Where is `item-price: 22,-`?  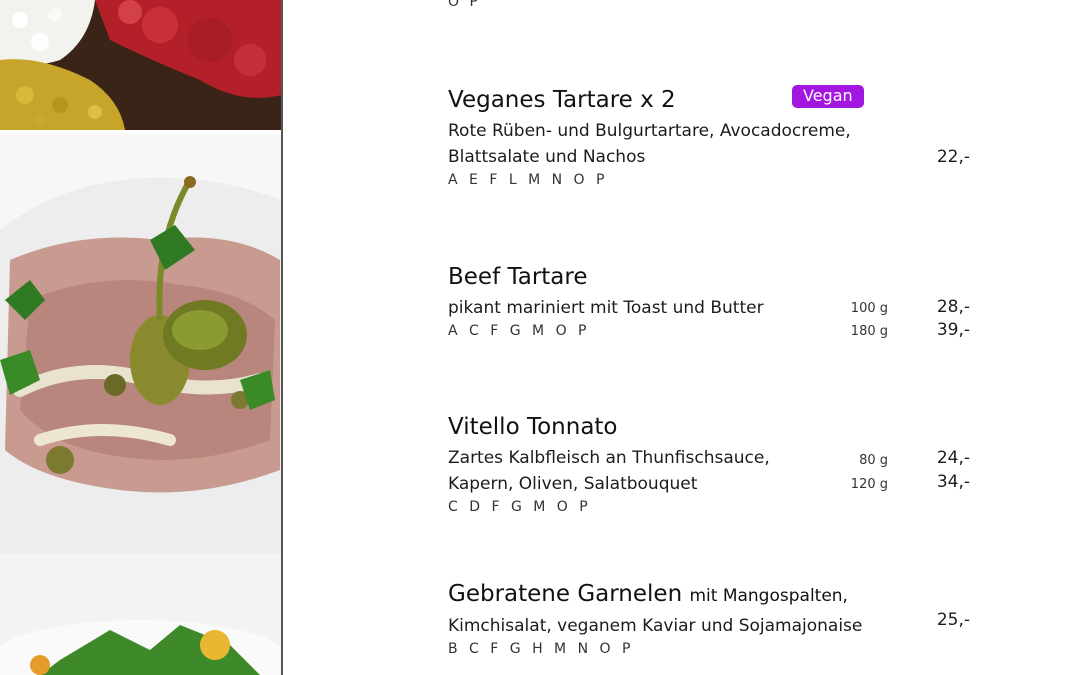
item-price: 22,- is located at coordinates (953, 157).